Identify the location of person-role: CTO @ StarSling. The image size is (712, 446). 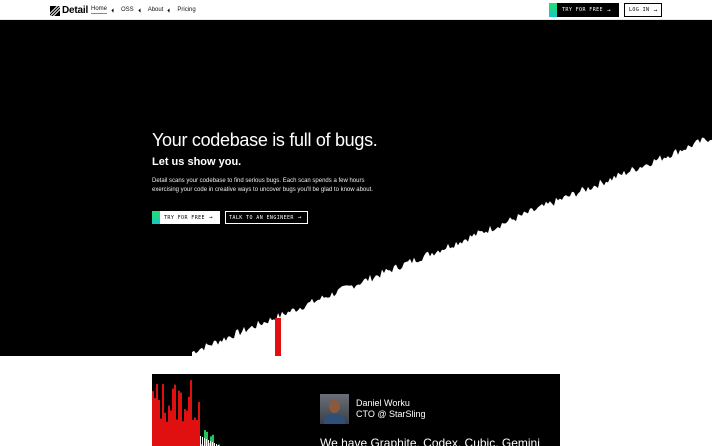
(391, 414).